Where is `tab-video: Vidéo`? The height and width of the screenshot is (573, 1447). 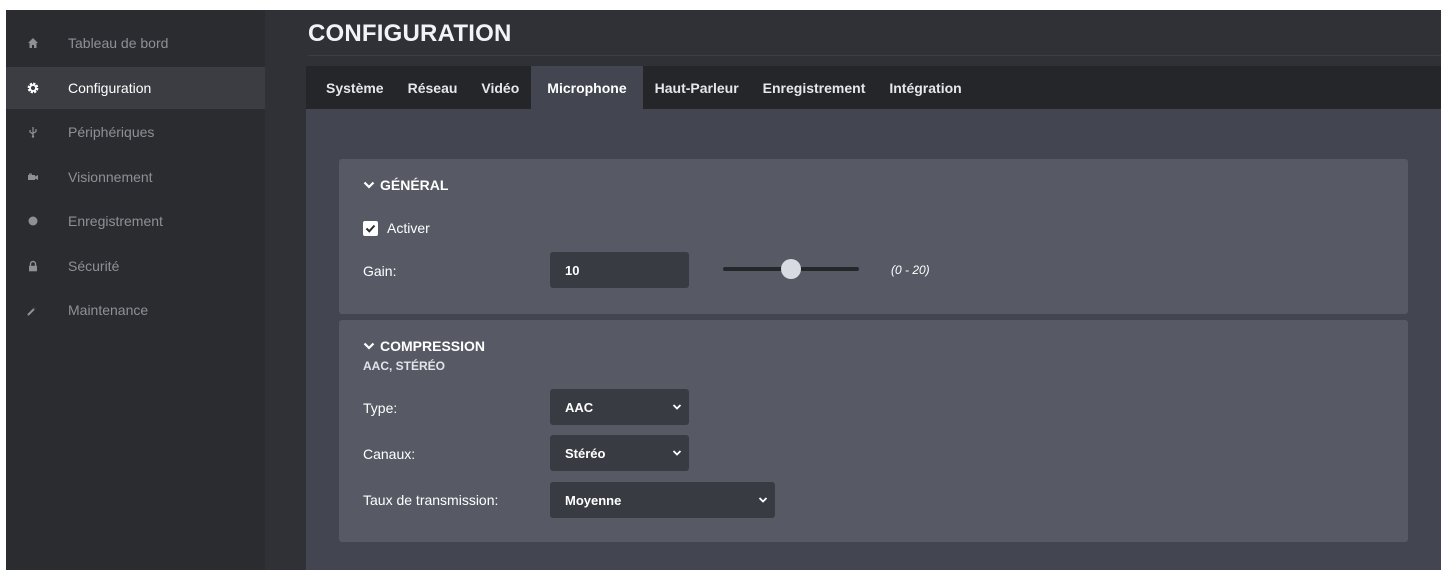 tab-video: Vidéo is located at coordinates (500, 87).